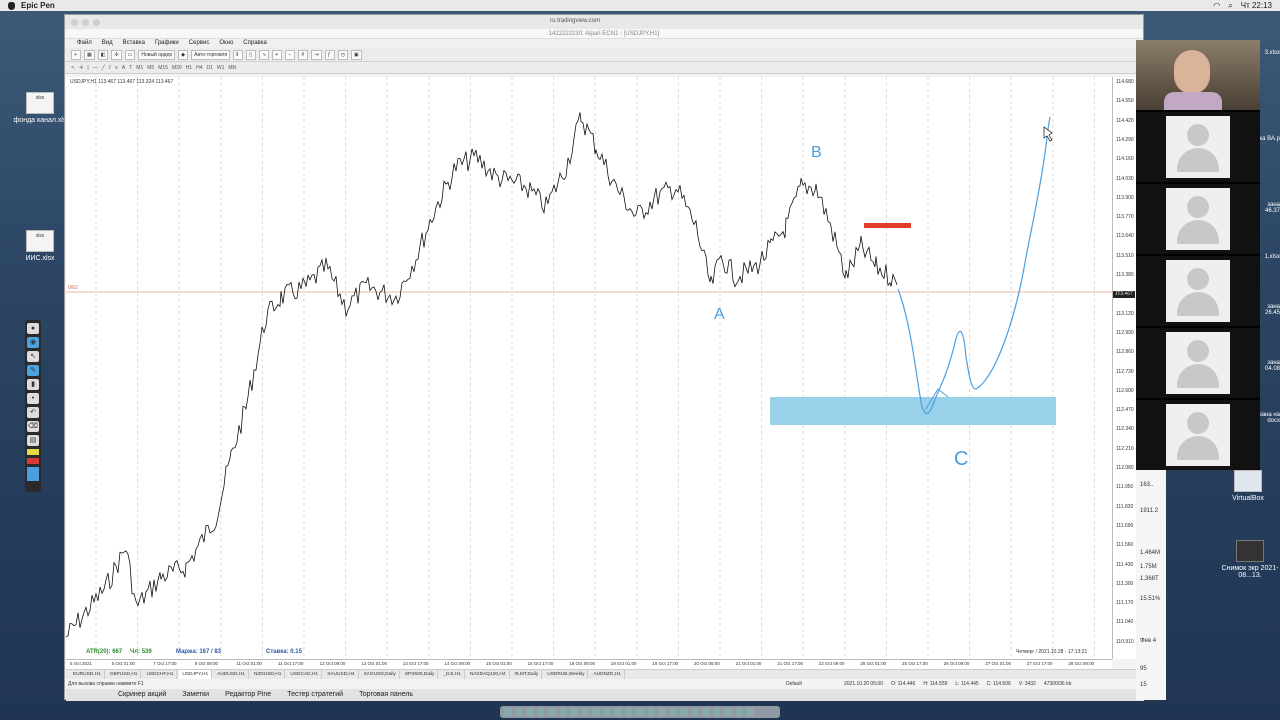 This screenshot has width=1280, height=720. What do you see at coordinates (226, 43) in the screenshot?
I see `menu-window: Окно` at bounding box center [226, 43].